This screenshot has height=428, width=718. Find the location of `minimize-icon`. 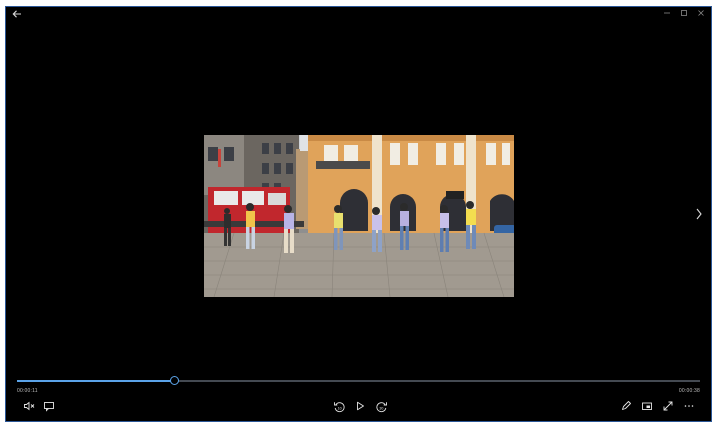

minimize-icon is located at coordinates (666, 13).